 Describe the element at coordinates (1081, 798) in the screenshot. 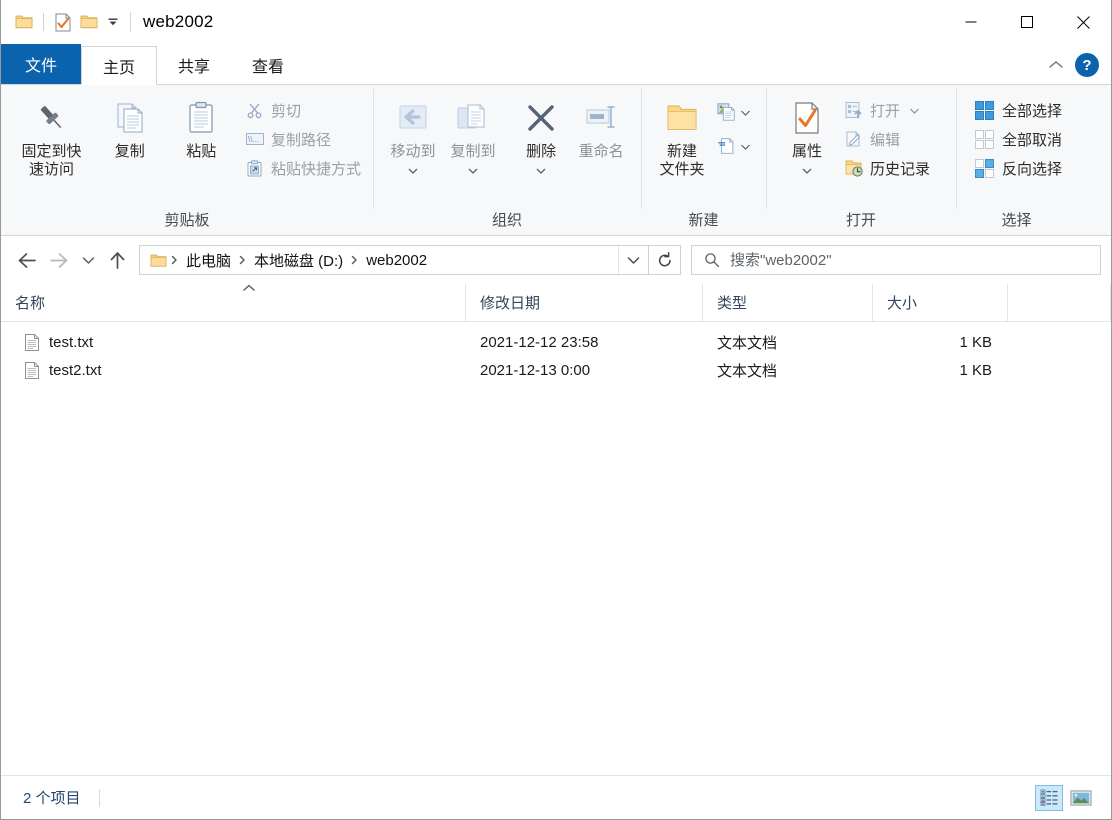

I see `large-icons-view-button` at that location.